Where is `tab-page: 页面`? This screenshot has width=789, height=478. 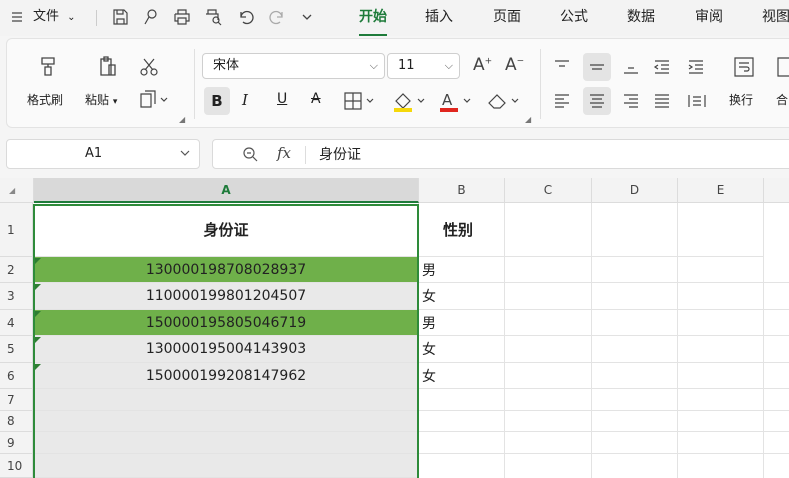 tab-page: 页面 is located at coordinates (507, 18).